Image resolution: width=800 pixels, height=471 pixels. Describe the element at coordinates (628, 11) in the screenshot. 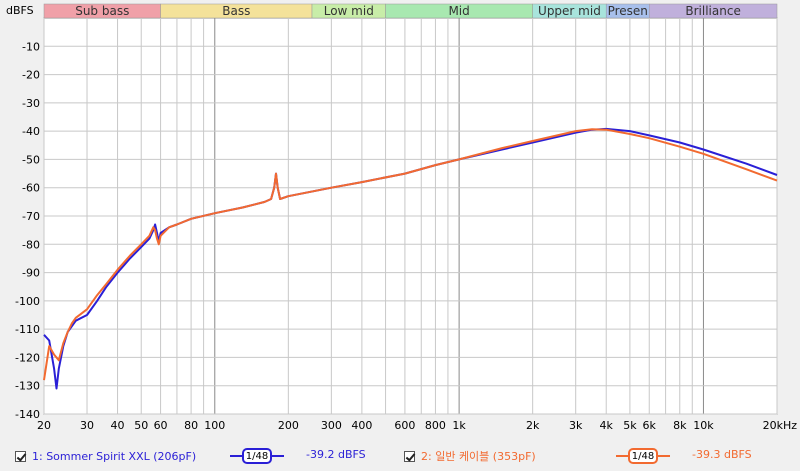

I see `band-label-5: Presen` at that location.